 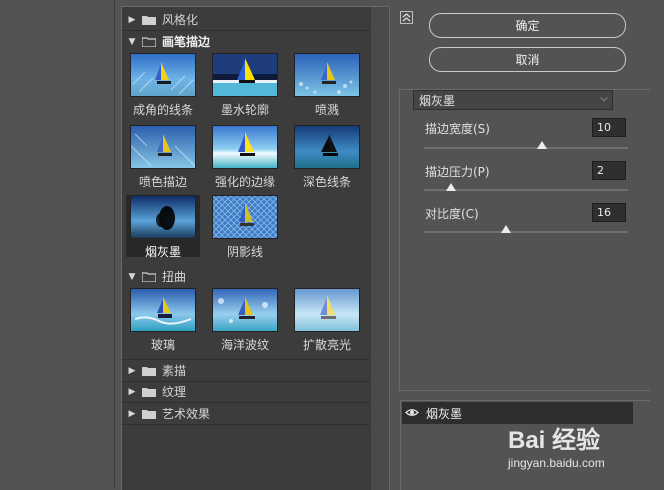 I want to click on gallery-scrollbar, so click(x=379, y=248).